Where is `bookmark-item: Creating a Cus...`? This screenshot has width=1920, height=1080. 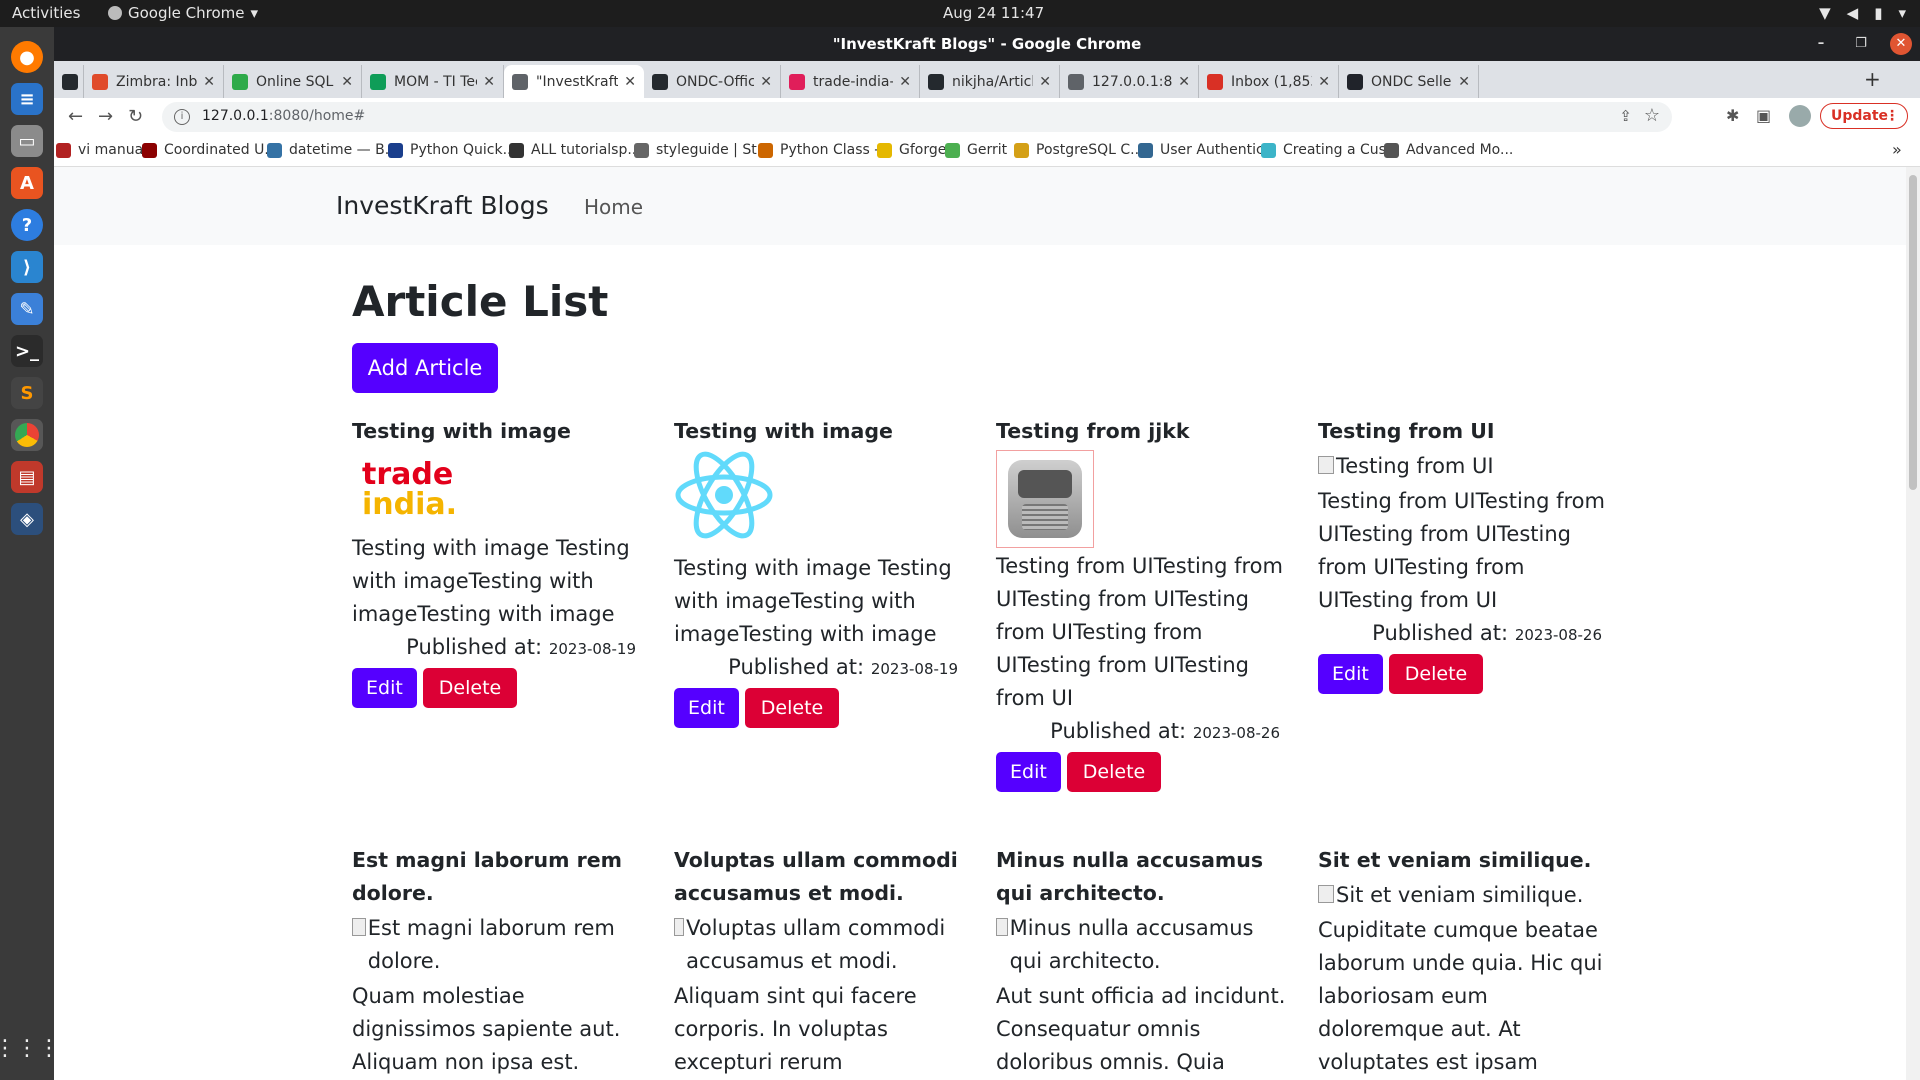 bookmark-item: Creating a Cus... is located at coordinates (1330, 150).